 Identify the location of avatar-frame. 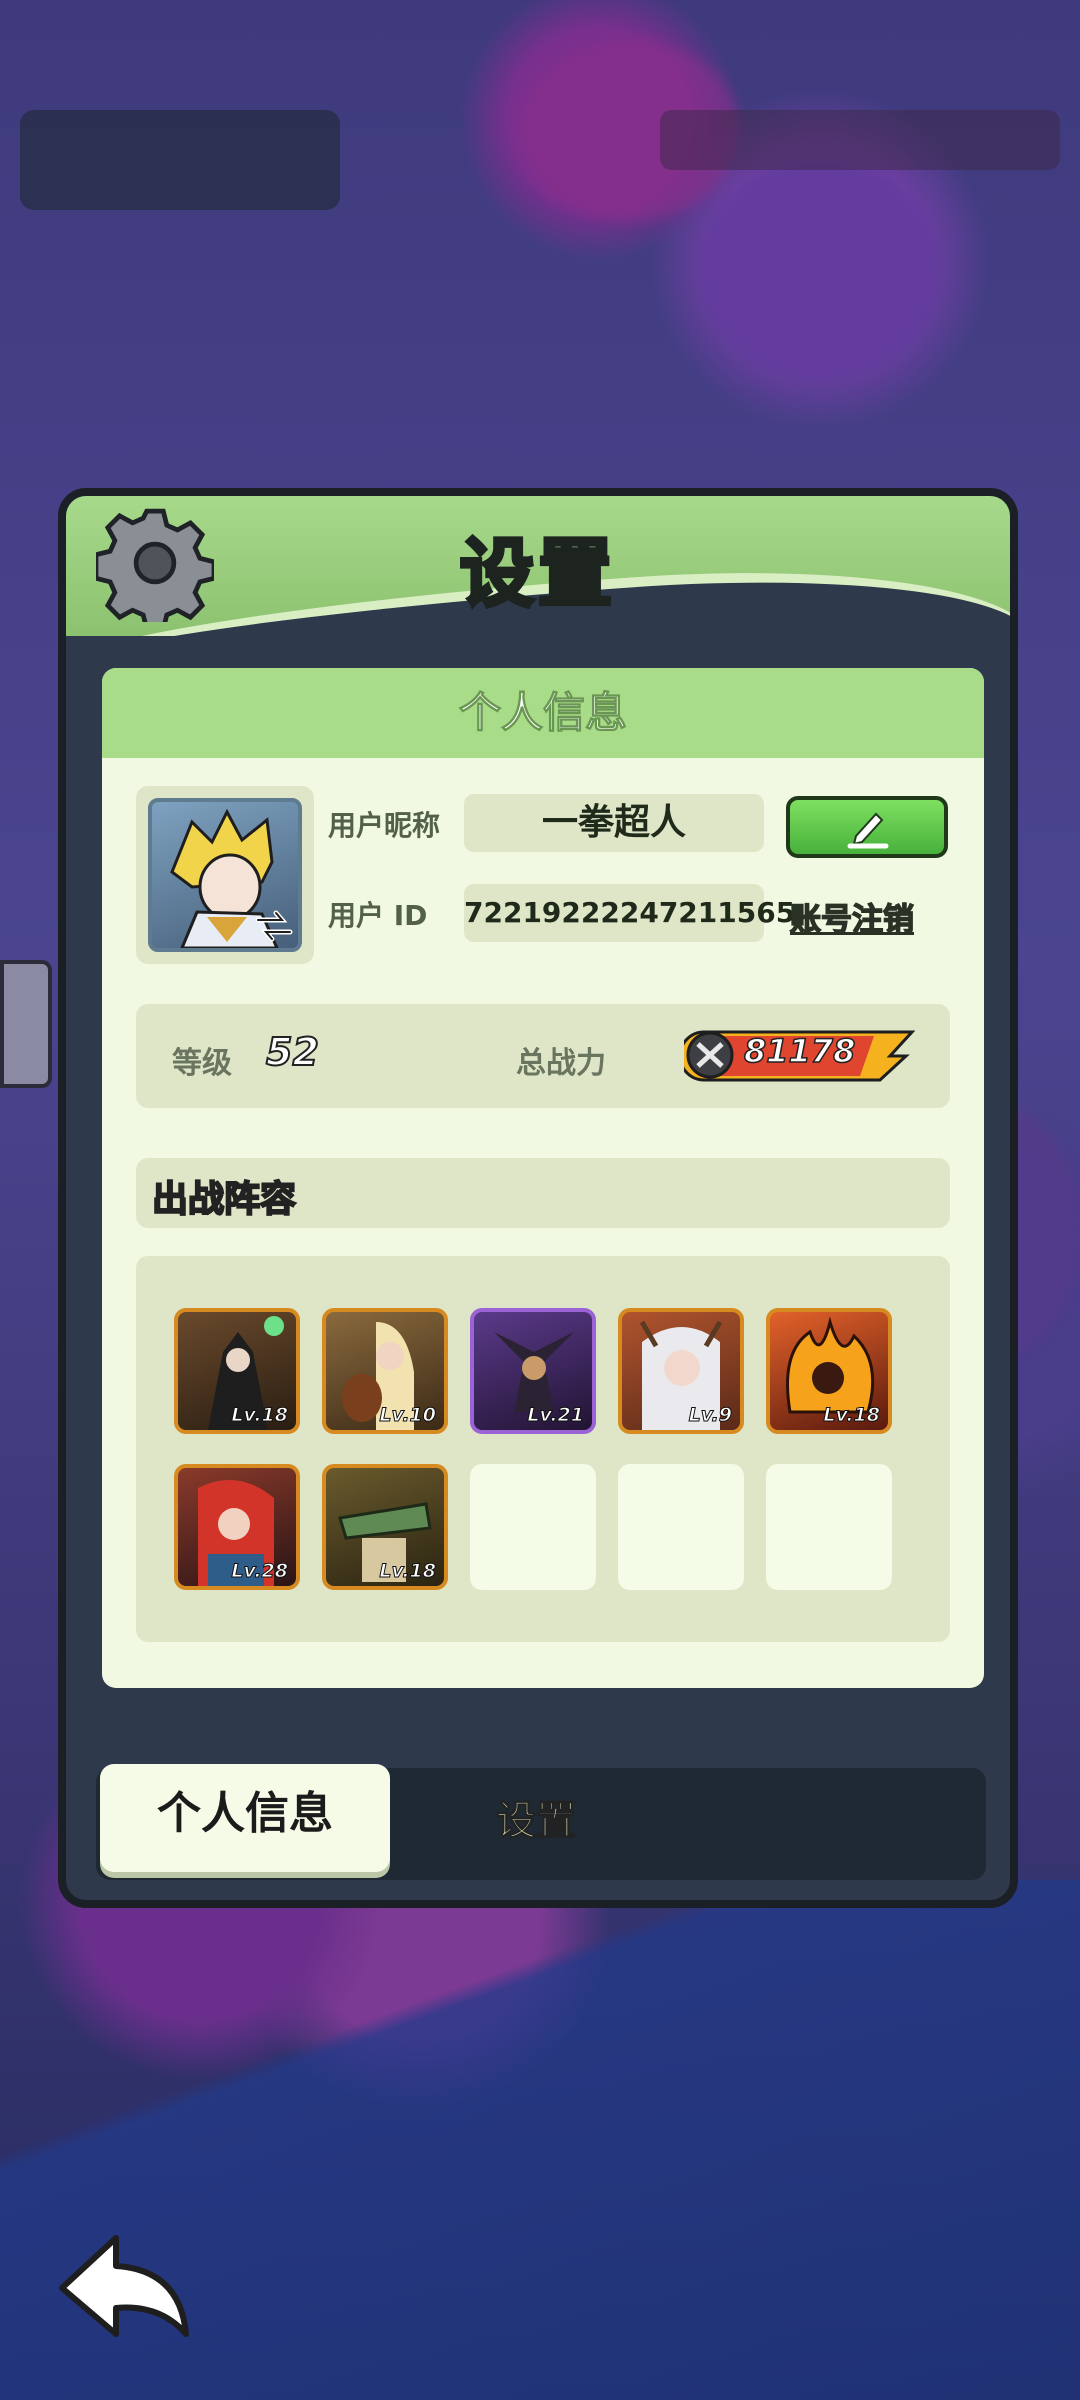
(225, 875).